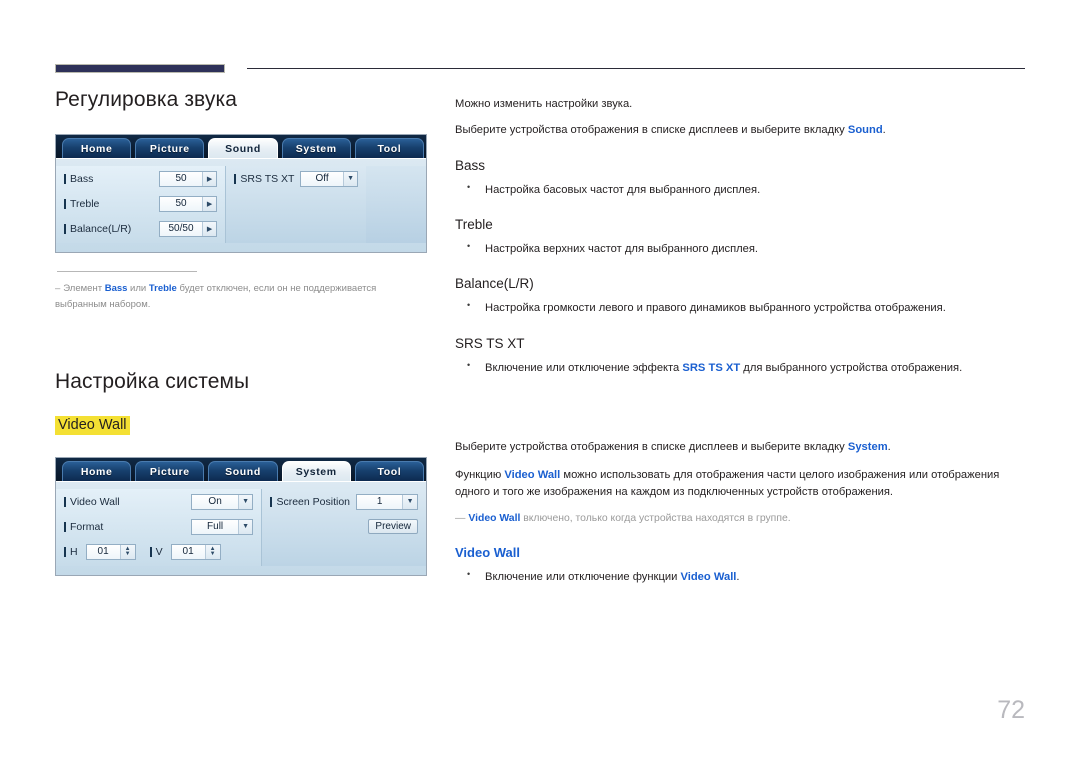 The height and width of the screenshot is (763, 1080). What do you see at coordinates (532, 474) in the screenshot?
I see `system-intro-2-blue: Video Wall` at bounding box center [532, 474].